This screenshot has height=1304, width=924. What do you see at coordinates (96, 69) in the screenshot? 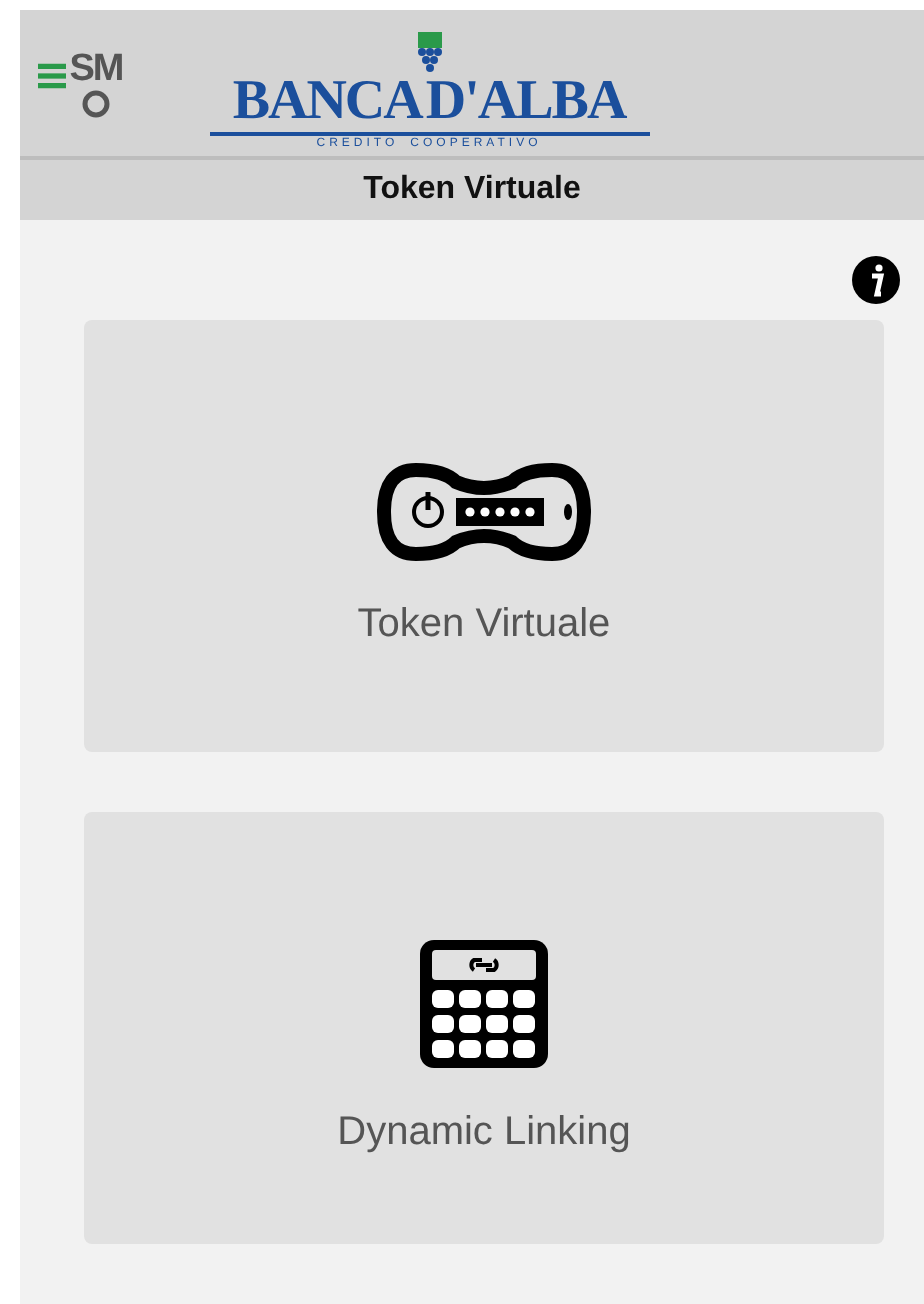
I see `app-badge-text: SM` at bounding box center [96, 69].